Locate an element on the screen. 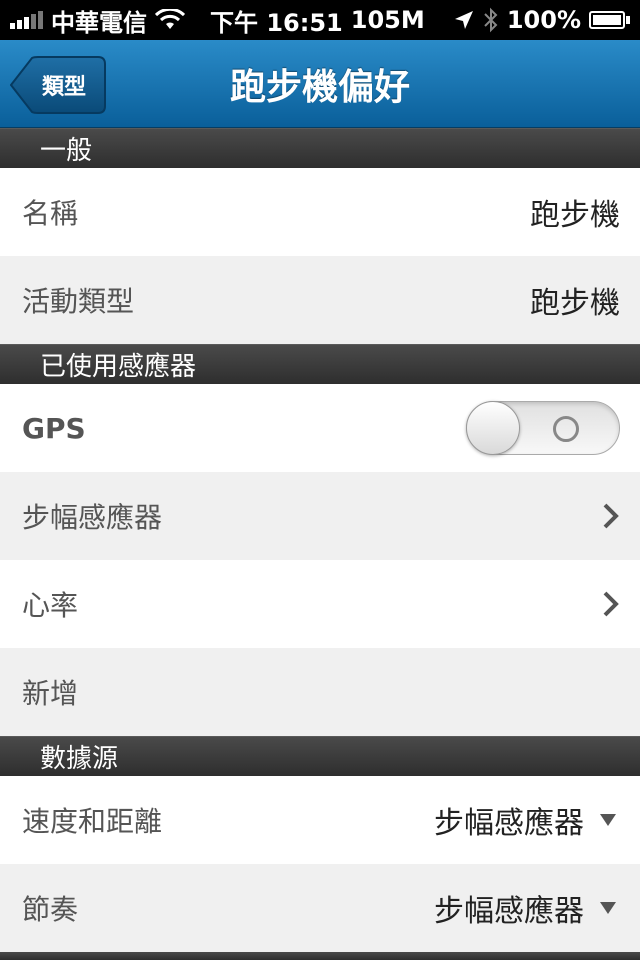  speed-distance-select: 步幅感應器 is located at coordinates (527, 820).